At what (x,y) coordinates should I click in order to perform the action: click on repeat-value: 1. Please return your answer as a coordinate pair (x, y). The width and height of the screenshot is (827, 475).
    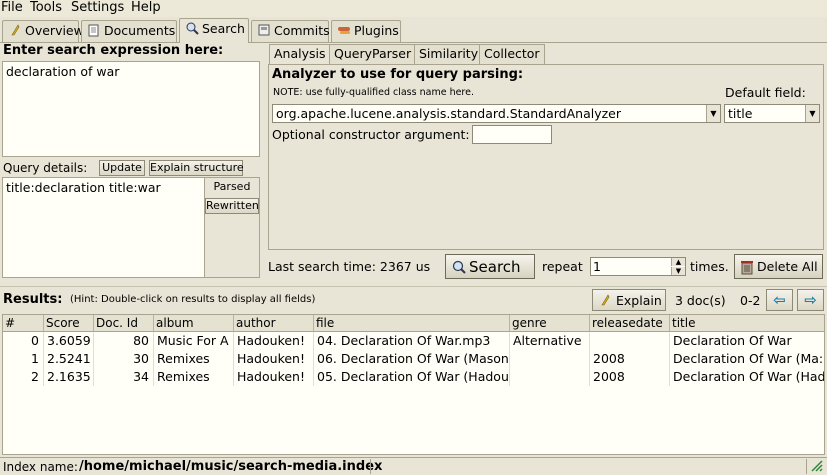
    Looking at the image, I should click on (597, 266).